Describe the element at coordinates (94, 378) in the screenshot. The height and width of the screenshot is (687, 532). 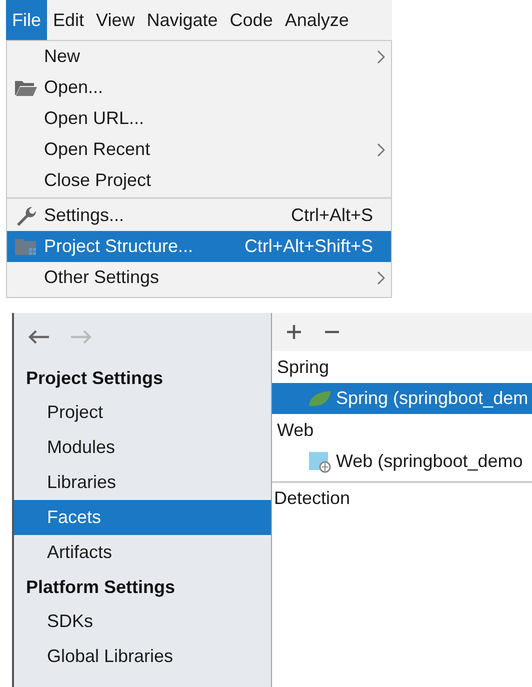
I see `section-heading: Project Settings` at that location.